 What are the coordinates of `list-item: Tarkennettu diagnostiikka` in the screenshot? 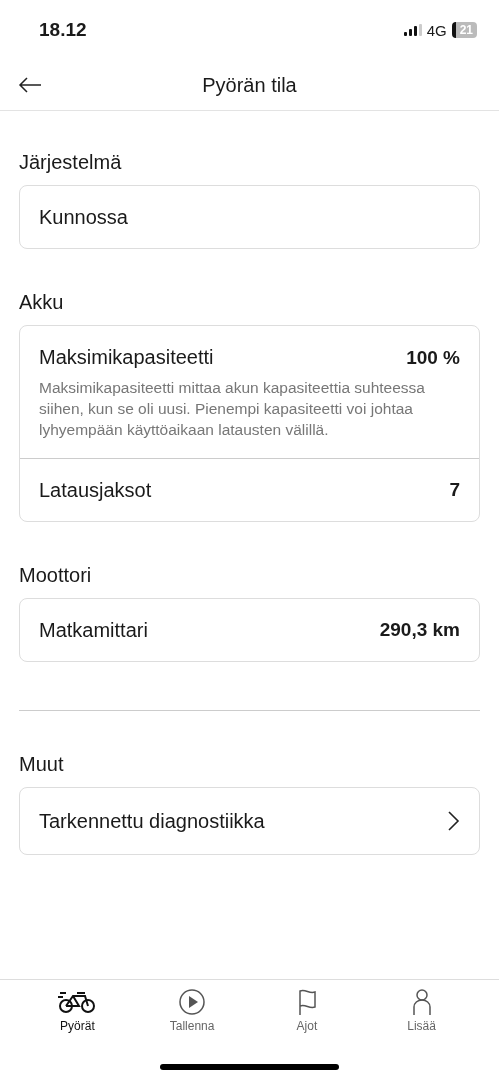 It's located at (249, 821).